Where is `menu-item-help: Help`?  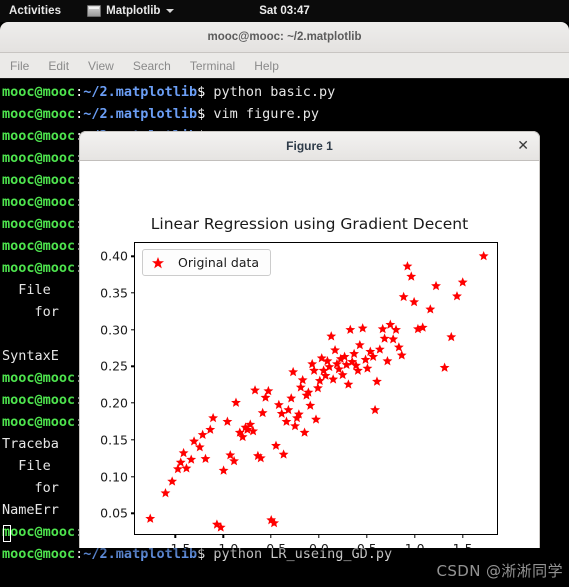 menu-item-help: Help is located at coordinates (266, 66).